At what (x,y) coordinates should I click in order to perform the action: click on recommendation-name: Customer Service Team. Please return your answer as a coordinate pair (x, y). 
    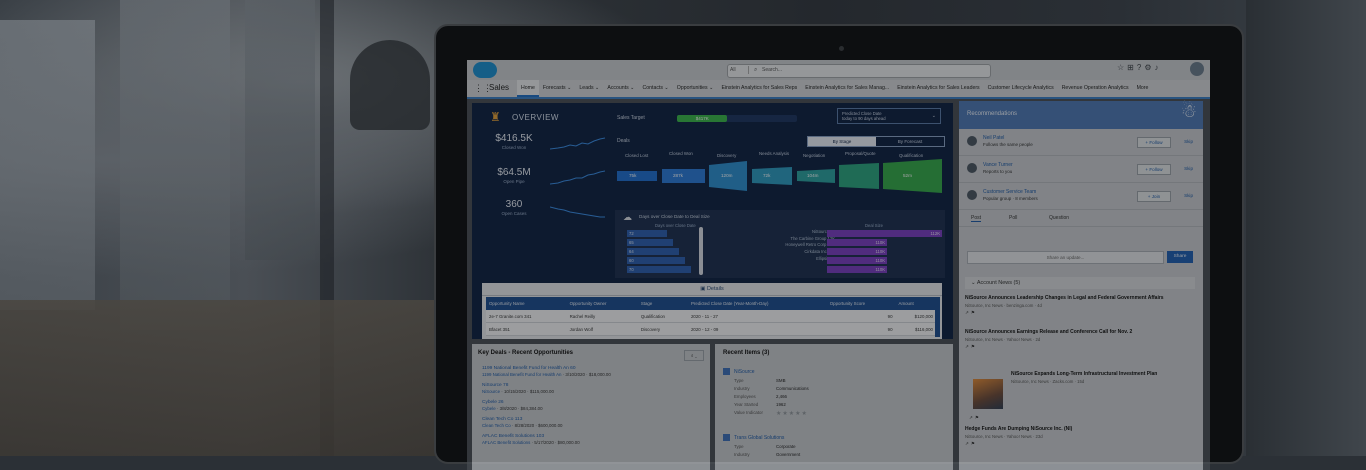
    Looking at the image, I should click on (1009, 192).